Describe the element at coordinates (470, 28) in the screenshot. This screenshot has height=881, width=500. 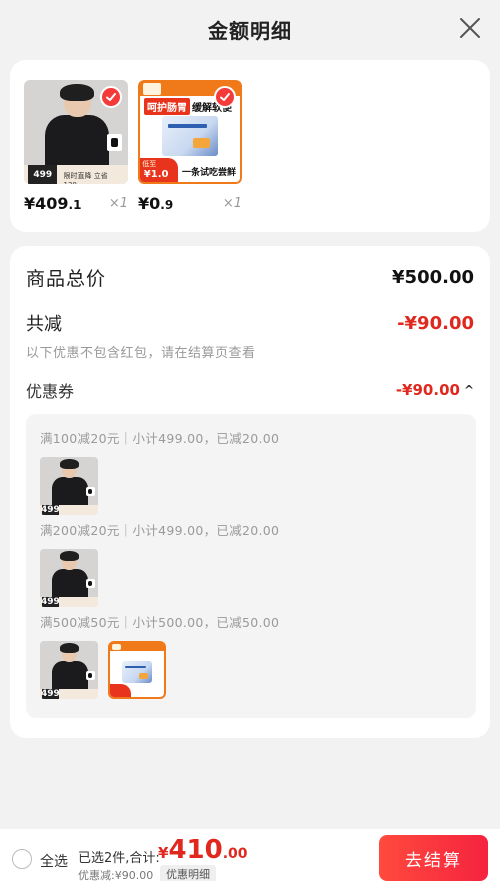
I see `close-icon` at that location.